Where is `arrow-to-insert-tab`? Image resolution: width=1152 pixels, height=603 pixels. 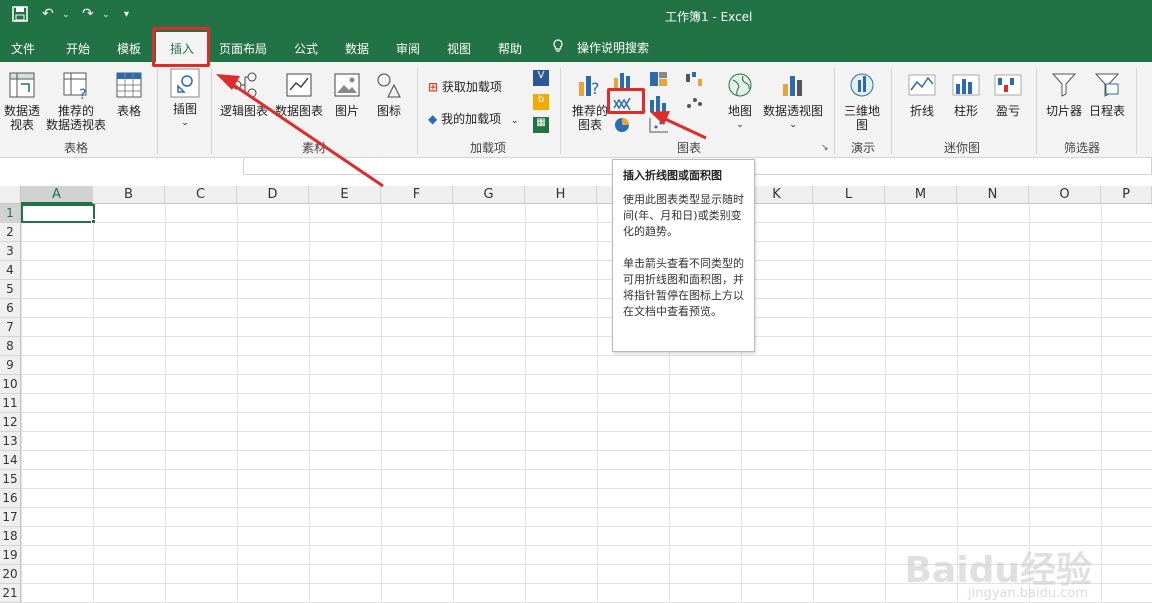
arrow-to-insert-tab is located at coordinates (307, 135).